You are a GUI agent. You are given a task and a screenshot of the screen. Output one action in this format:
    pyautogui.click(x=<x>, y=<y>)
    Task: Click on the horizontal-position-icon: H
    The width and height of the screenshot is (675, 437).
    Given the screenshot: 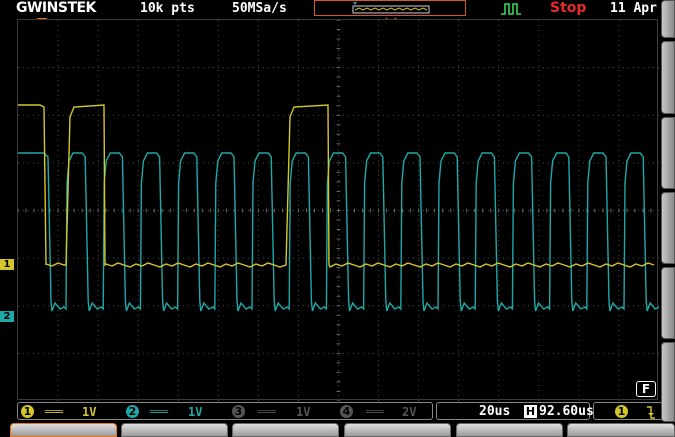 What is the action you would take?
    pyautogui.click(x=530, y=411)
    